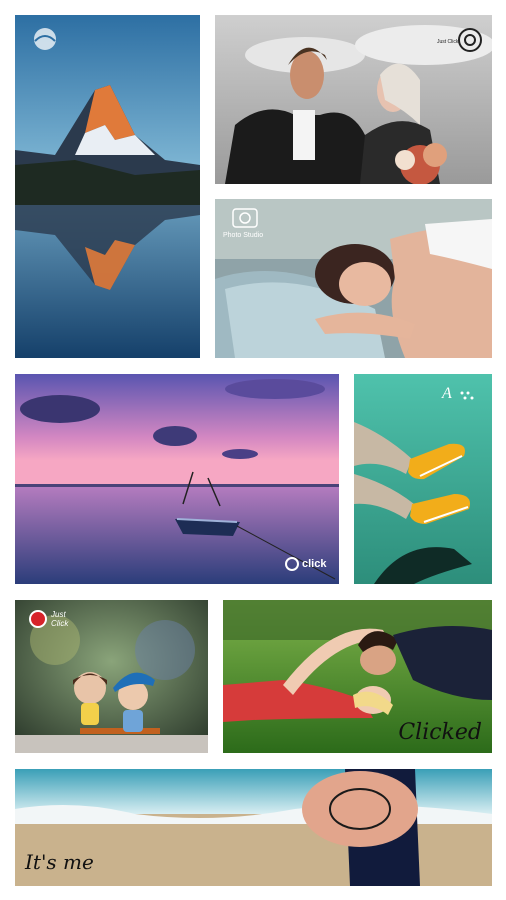 The width and height of the screenshot is (506, 900). I want to click on couple-watermark: Clicked, so click(440, 732).